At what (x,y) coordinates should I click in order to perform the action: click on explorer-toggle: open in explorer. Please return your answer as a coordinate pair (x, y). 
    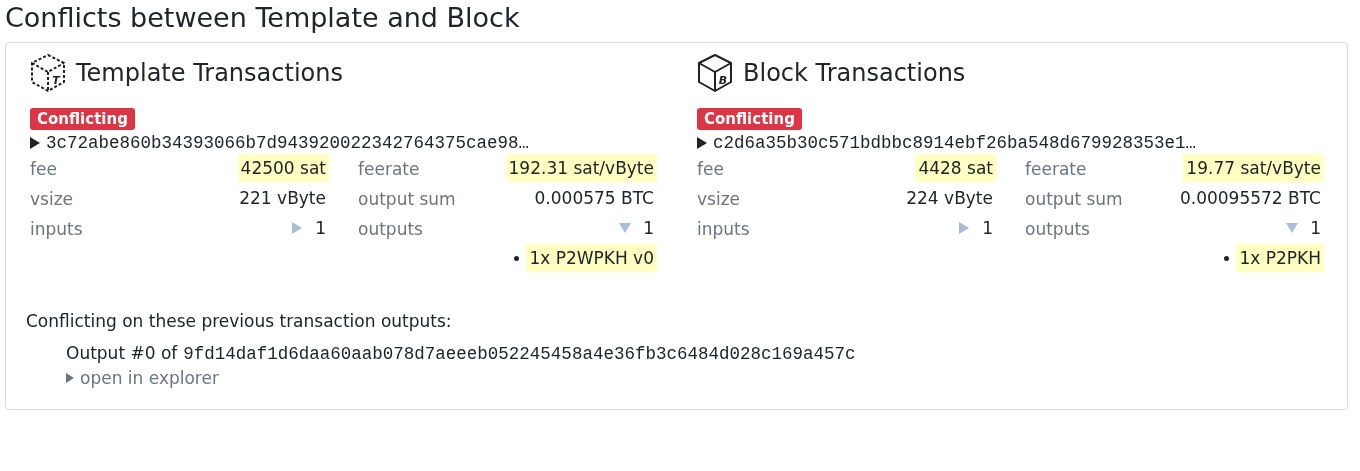
    Looking at the image, I should click on (142, 378).